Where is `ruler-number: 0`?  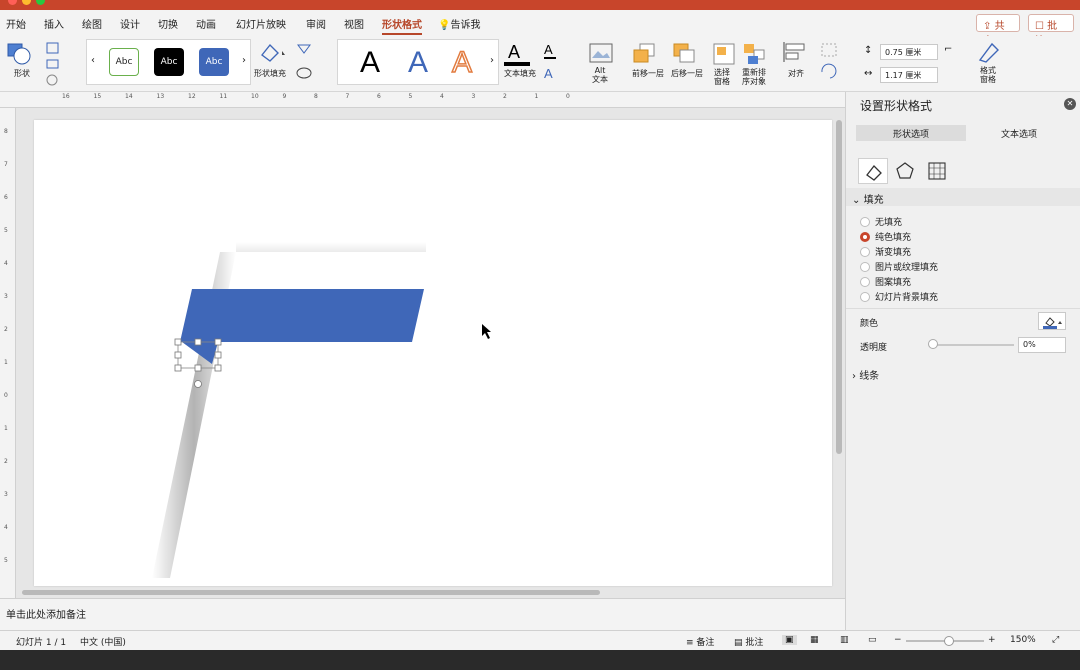 ruler-number: 0 is located at coordinates (568, 96).